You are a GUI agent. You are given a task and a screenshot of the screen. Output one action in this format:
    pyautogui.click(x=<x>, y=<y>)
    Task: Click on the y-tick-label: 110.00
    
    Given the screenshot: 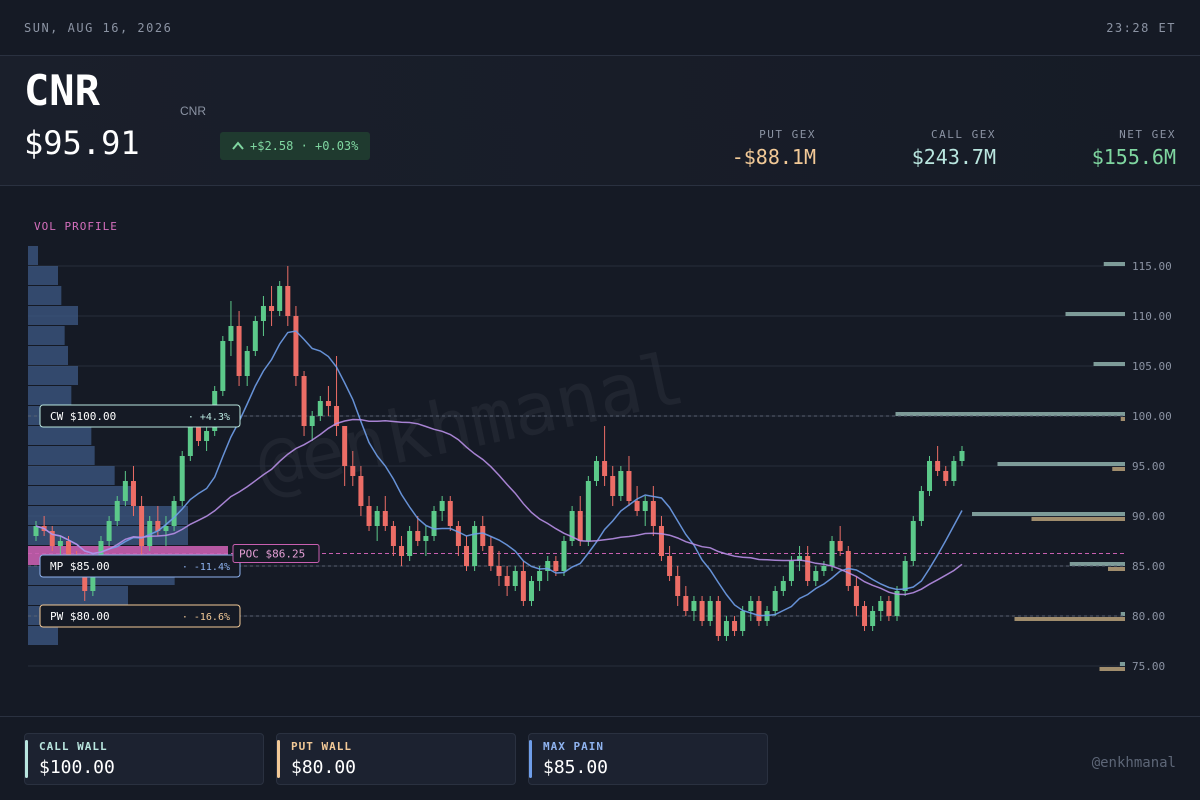 What is the action you would take?
    pyautogui.click(x=1152, y=316)
    